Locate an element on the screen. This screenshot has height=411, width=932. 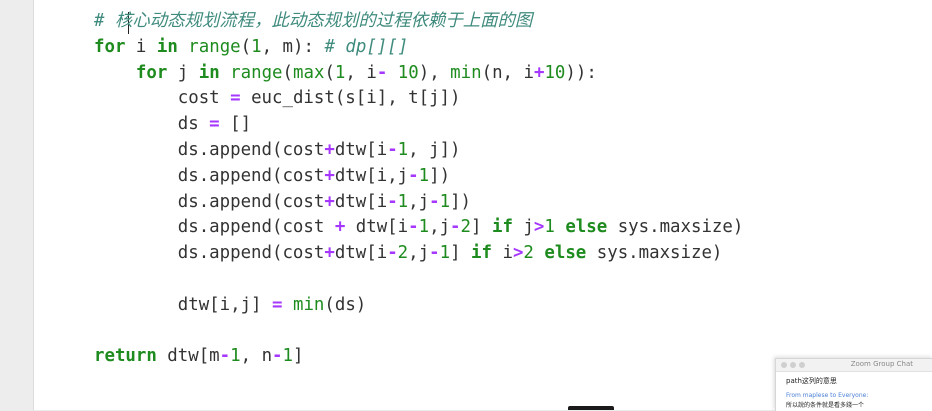
code-line: dtw[i,j] = min(ds) is located at coordinates (230, 304).